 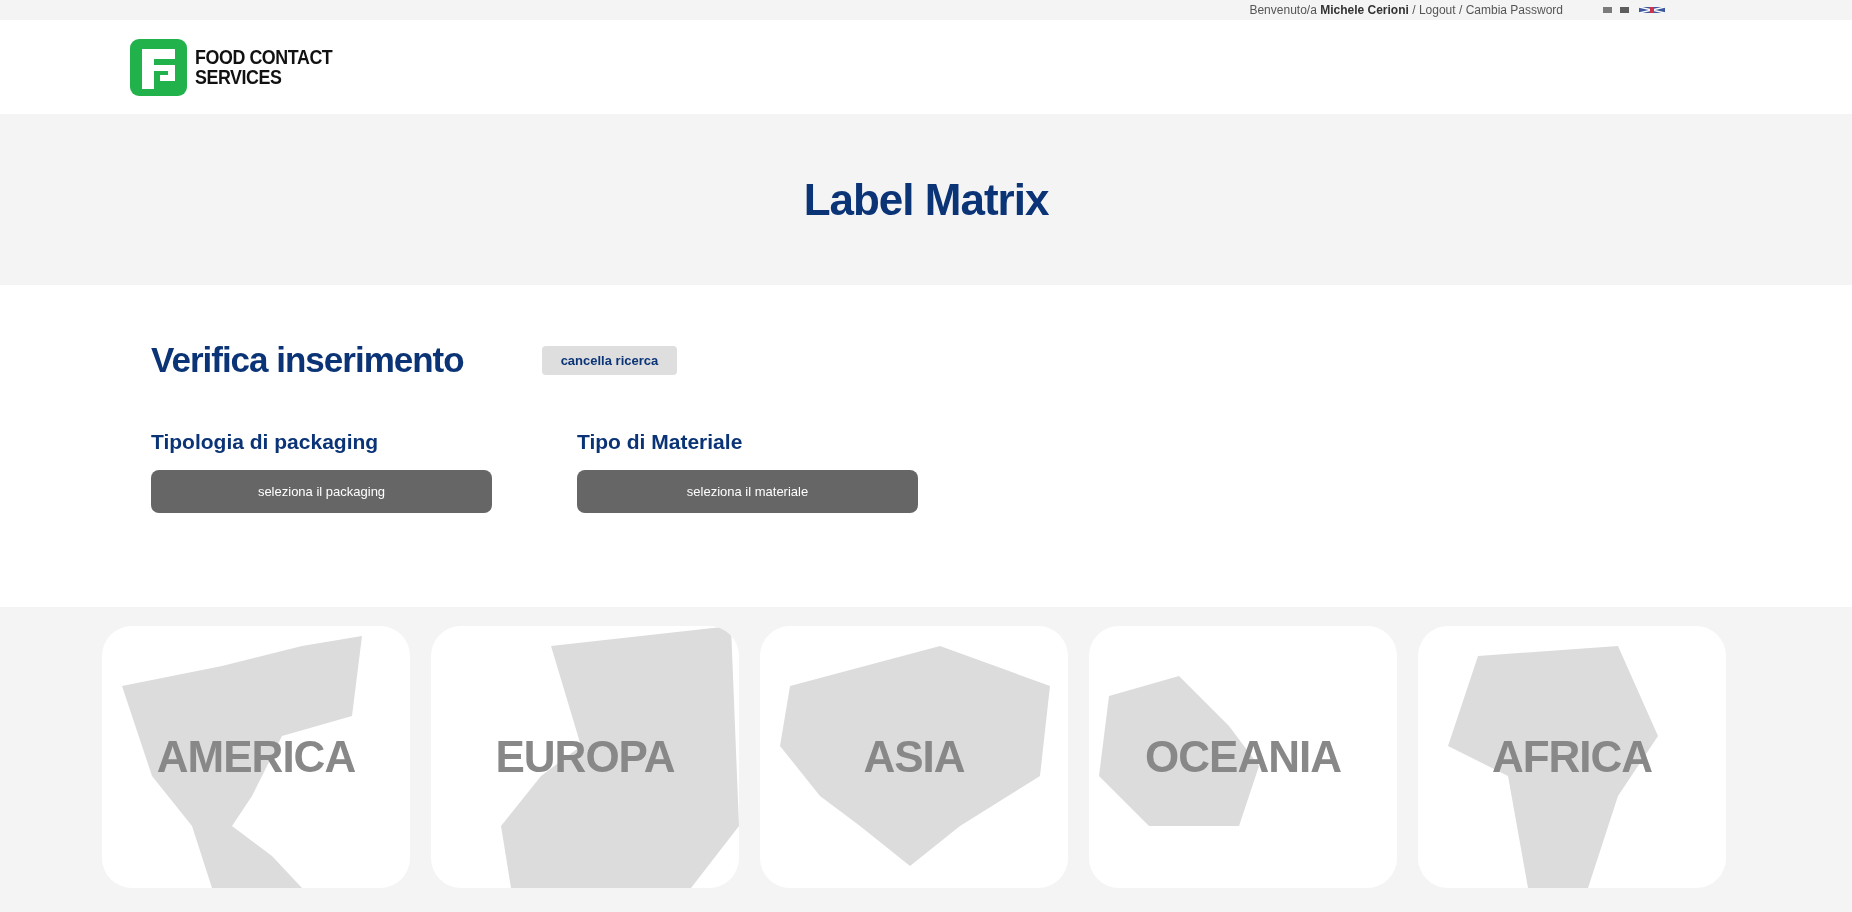 I want to click on region-label: AMERICA, so click(x=256, y=757).